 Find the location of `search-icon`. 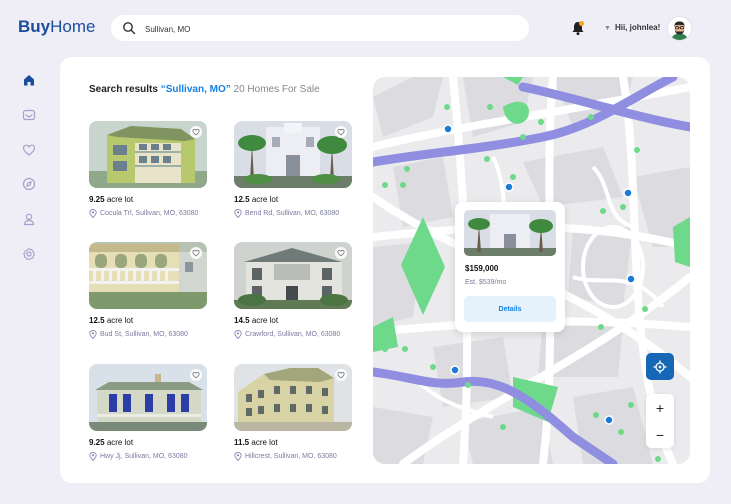

search-icon is located at coordinates (129, 28).